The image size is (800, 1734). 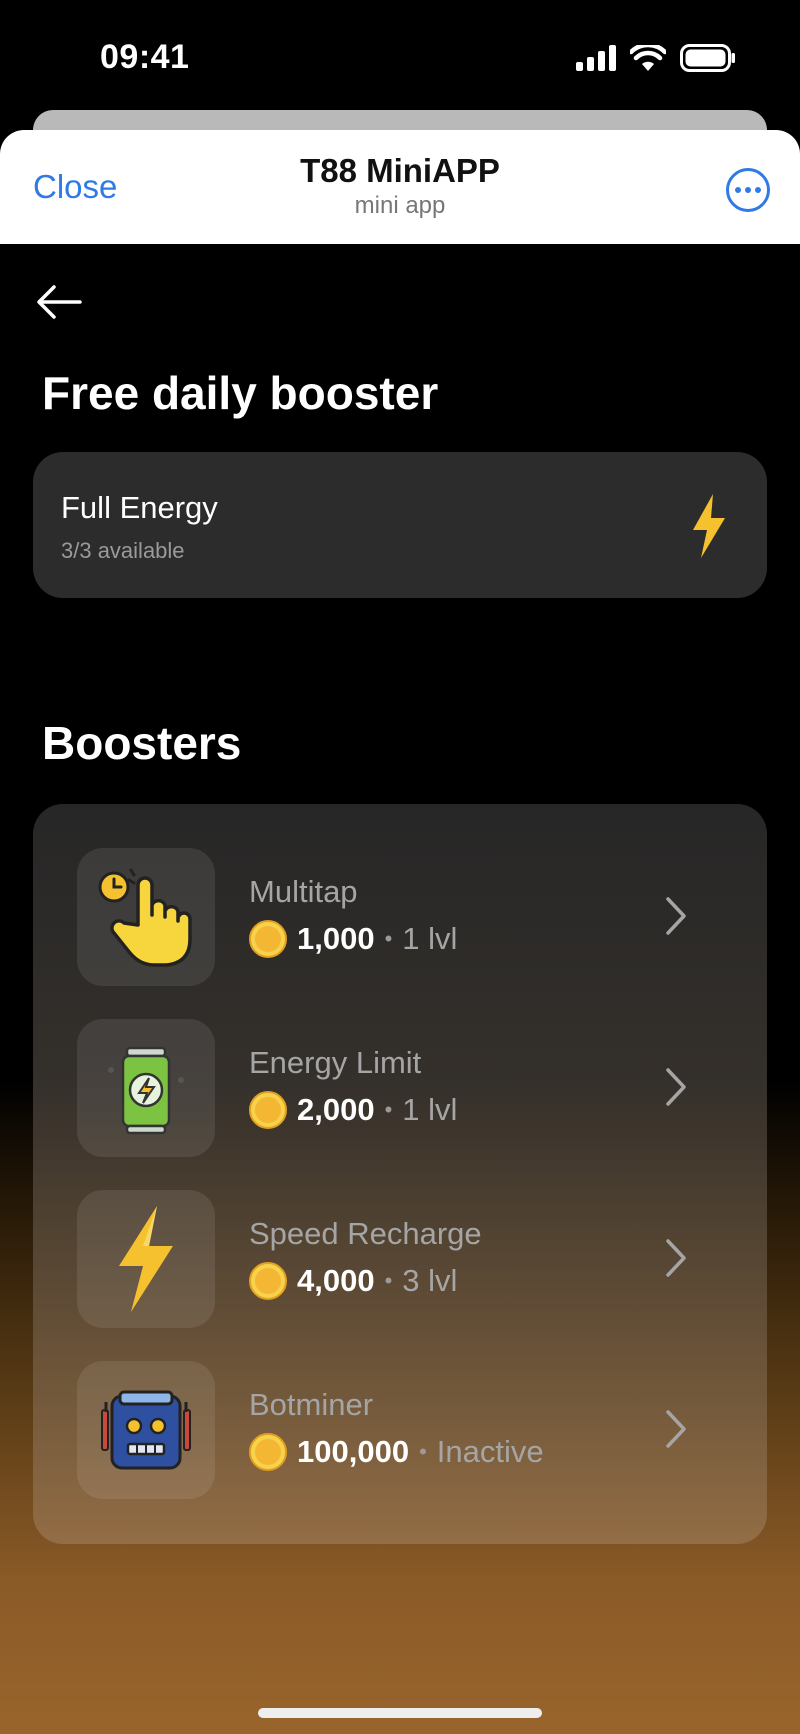 I want to click on status-icons, so click(x=656, y=58).